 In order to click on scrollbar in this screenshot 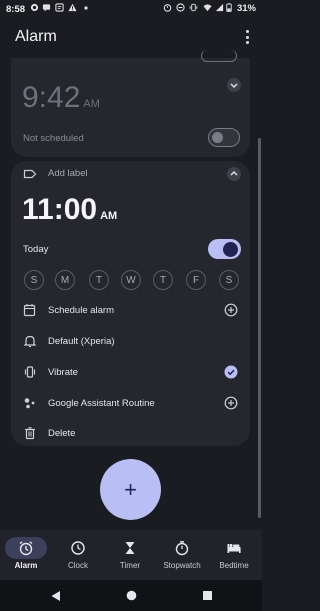, I will do `click(259, 328)`.